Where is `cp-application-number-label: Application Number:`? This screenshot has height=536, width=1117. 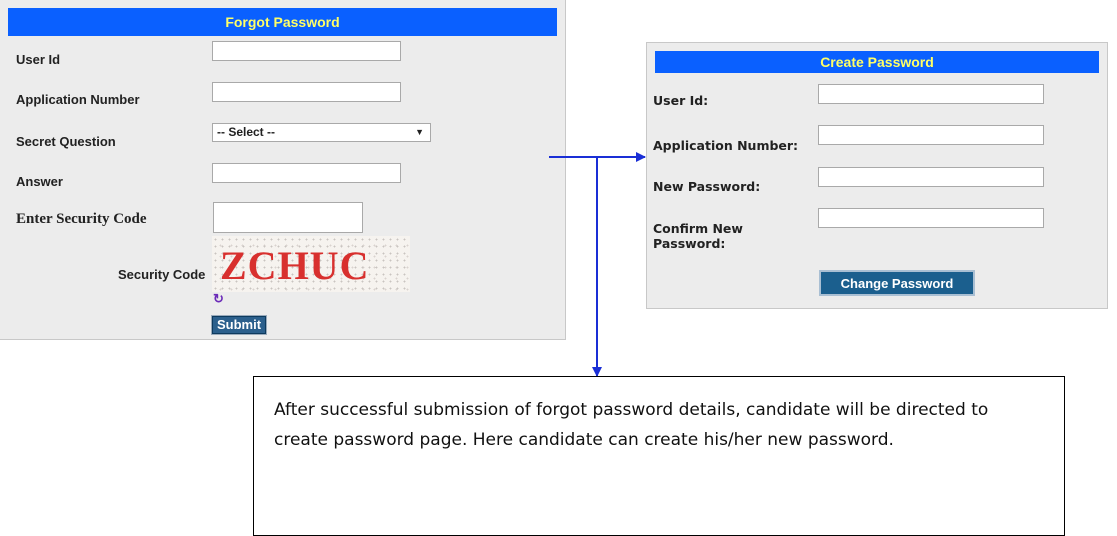 cp-application-number-label: Application Number: is located at coordinates (726, 145).